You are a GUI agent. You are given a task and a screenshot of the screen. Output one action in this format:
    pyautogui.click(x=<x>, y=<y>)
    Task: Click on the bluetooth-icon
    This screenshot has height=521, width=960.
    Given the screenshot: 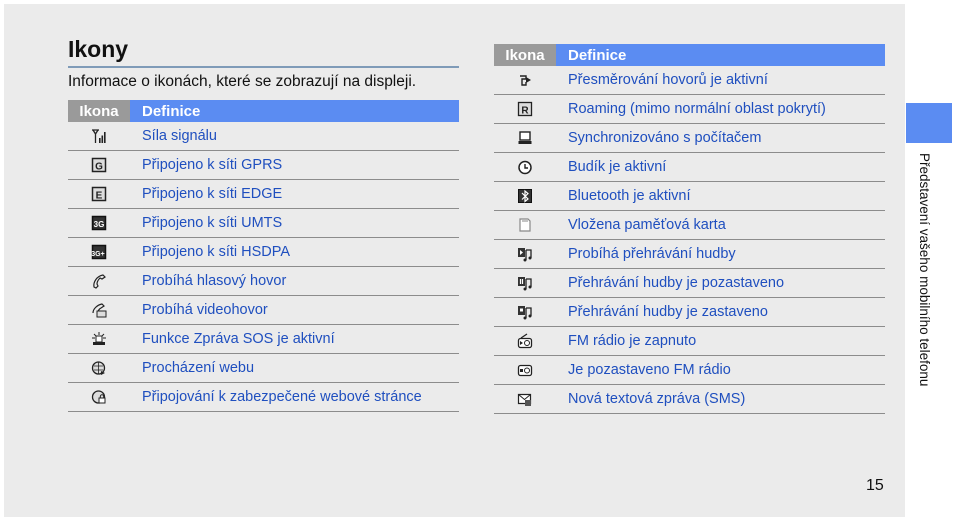 What is the action you would take?
    pyautogui.click(x=525, y=196)
    